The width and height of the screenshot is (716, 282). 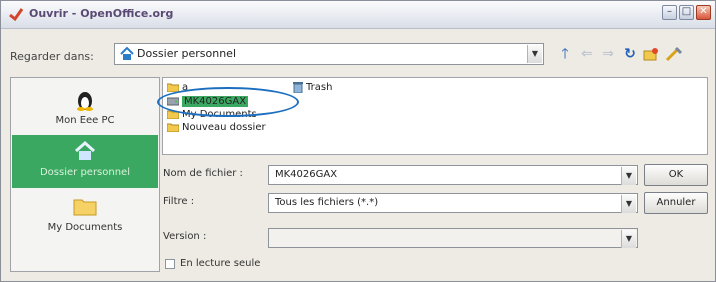 I want to click on options-button, so click(x=674, y=54).